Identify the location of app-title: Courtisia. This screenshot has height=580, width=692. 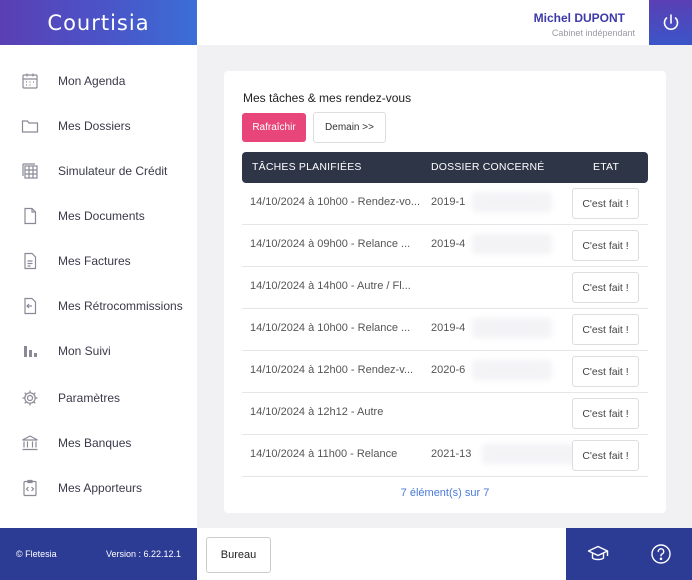
(98, 22).